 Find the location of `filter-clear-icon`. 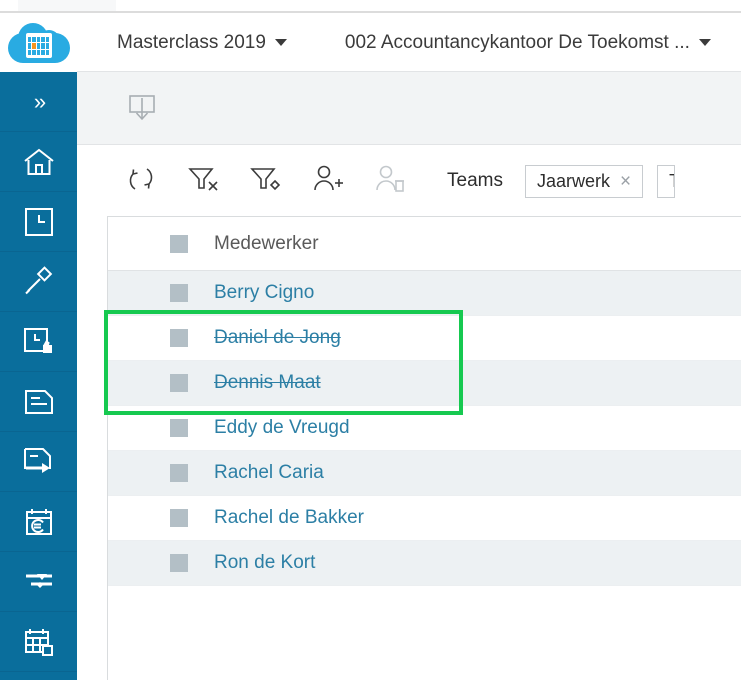

filter-clear-icon is located at coordinates (203, 181).